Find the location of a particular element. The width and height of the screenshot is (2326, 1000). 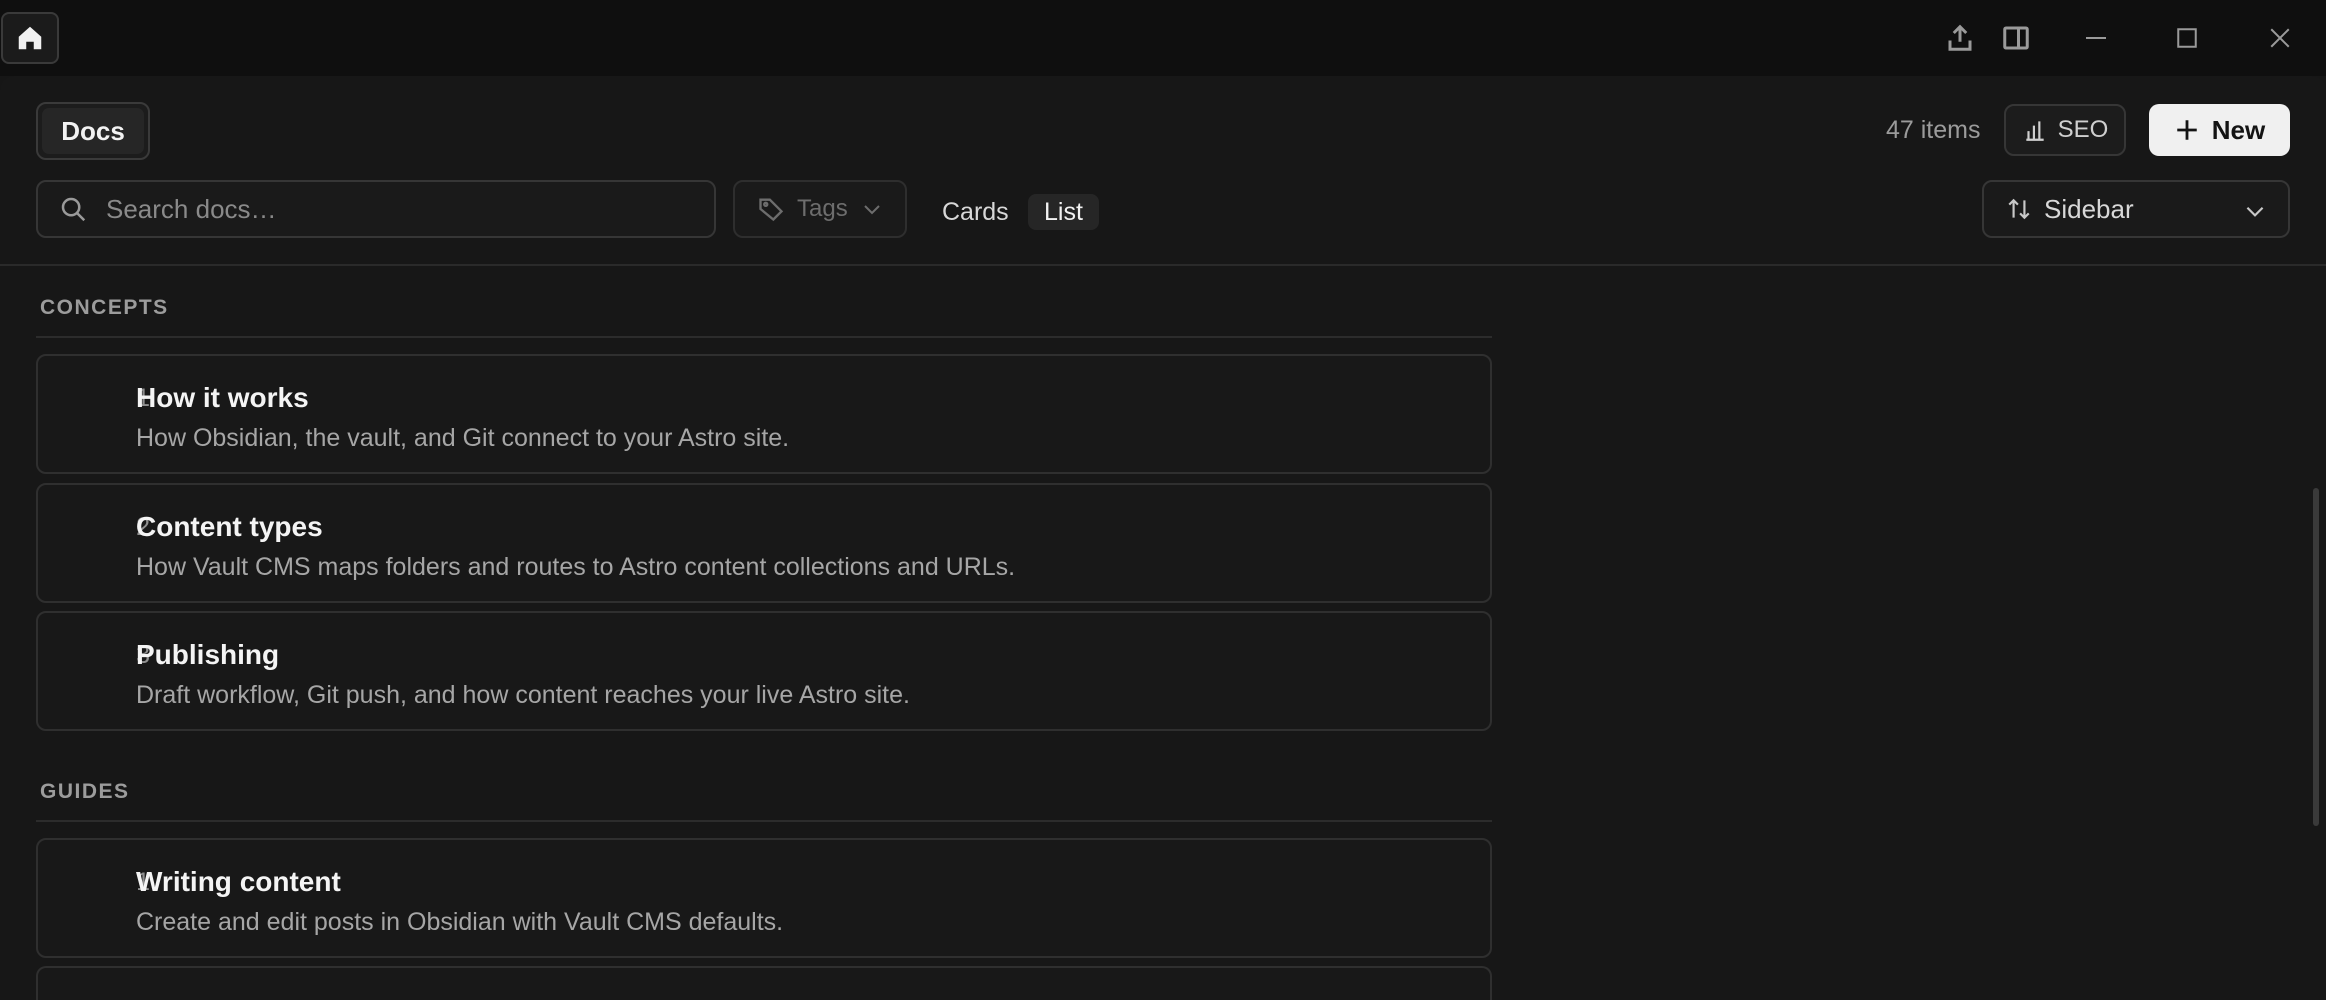

search-input is located at coordinates (386, 209).